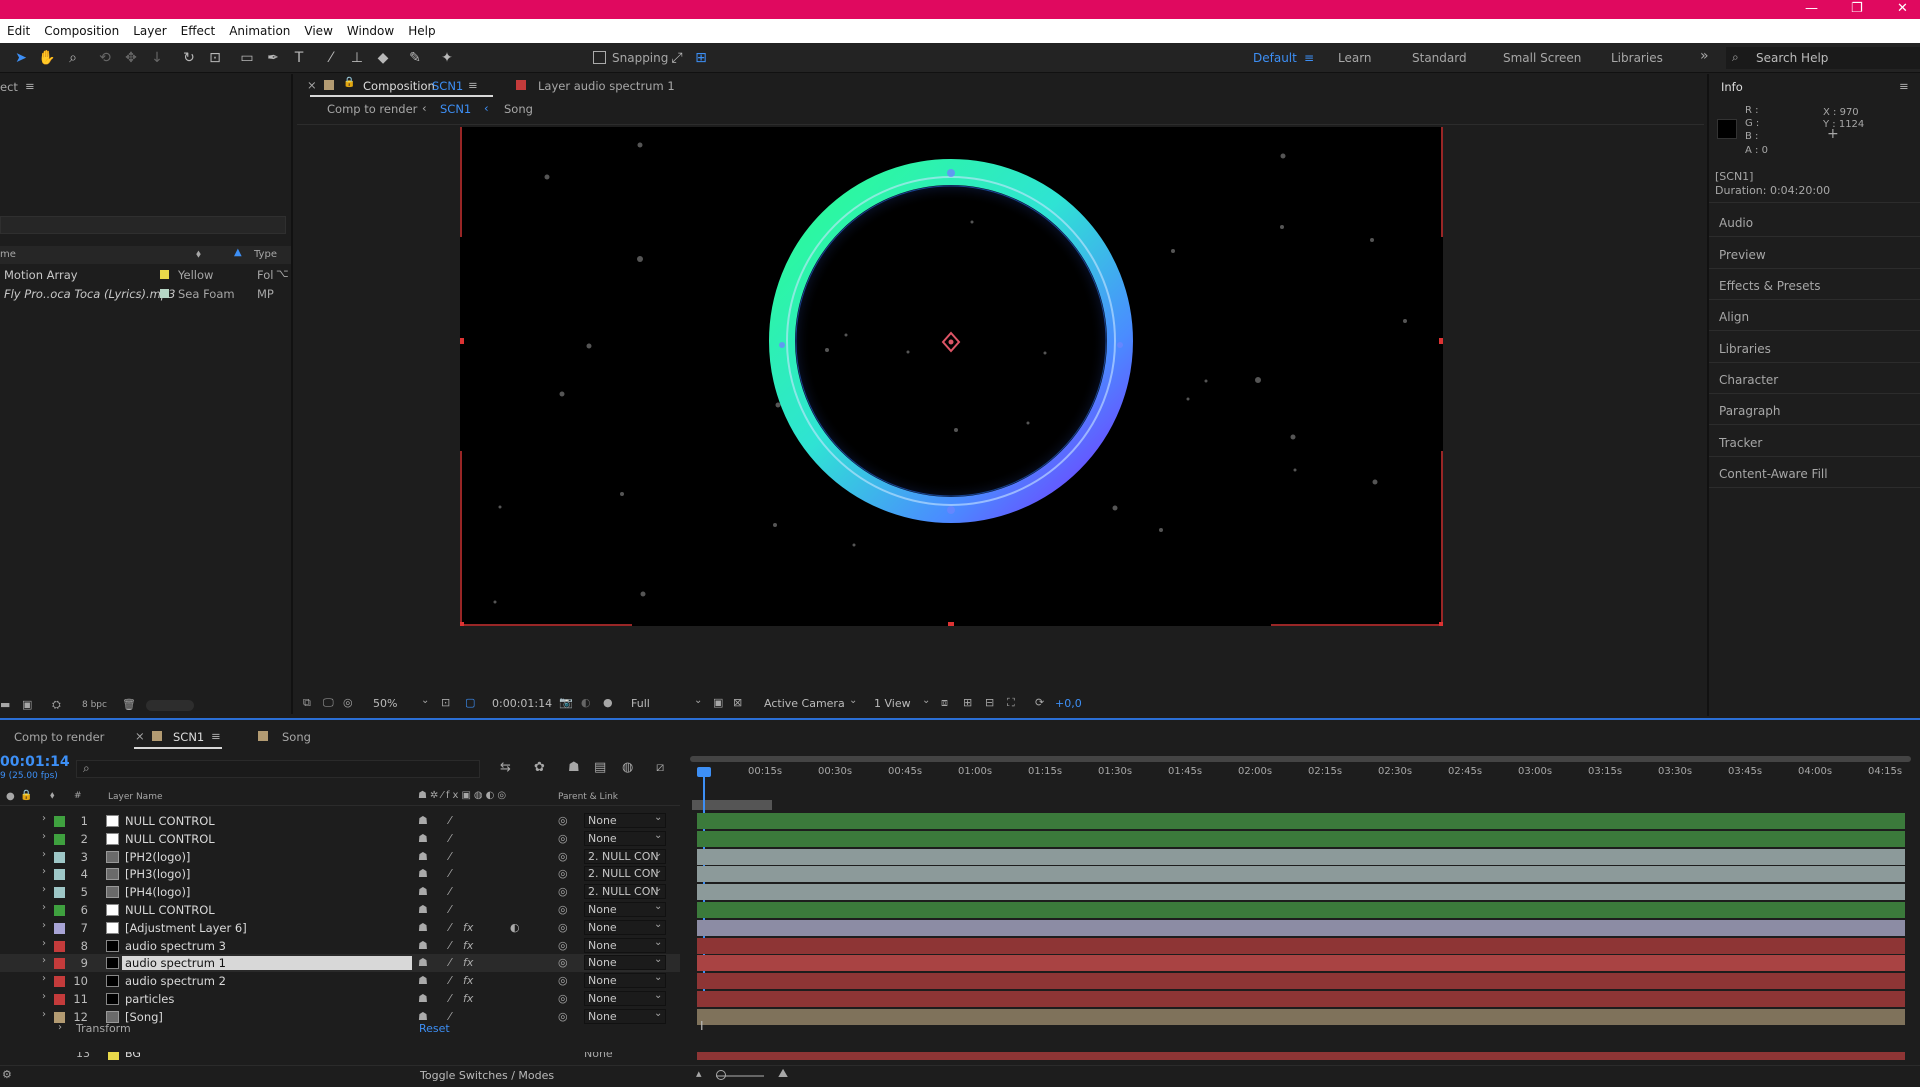 This screenshot has width=1920, height=1087. Describe the element at coordinates (267, 963) in the screenshot. I see `layer-name: audio spectrum 1` at that location.